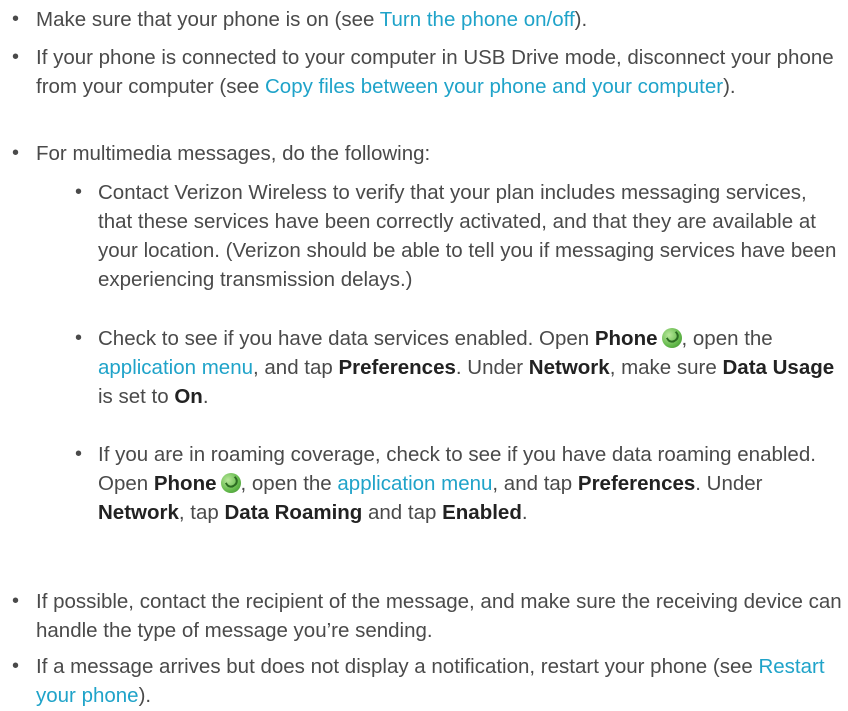 The width and height of the screenshot is (848, 711). I want to click on data-roaming-label: Data Roaming, so click(293, 512).